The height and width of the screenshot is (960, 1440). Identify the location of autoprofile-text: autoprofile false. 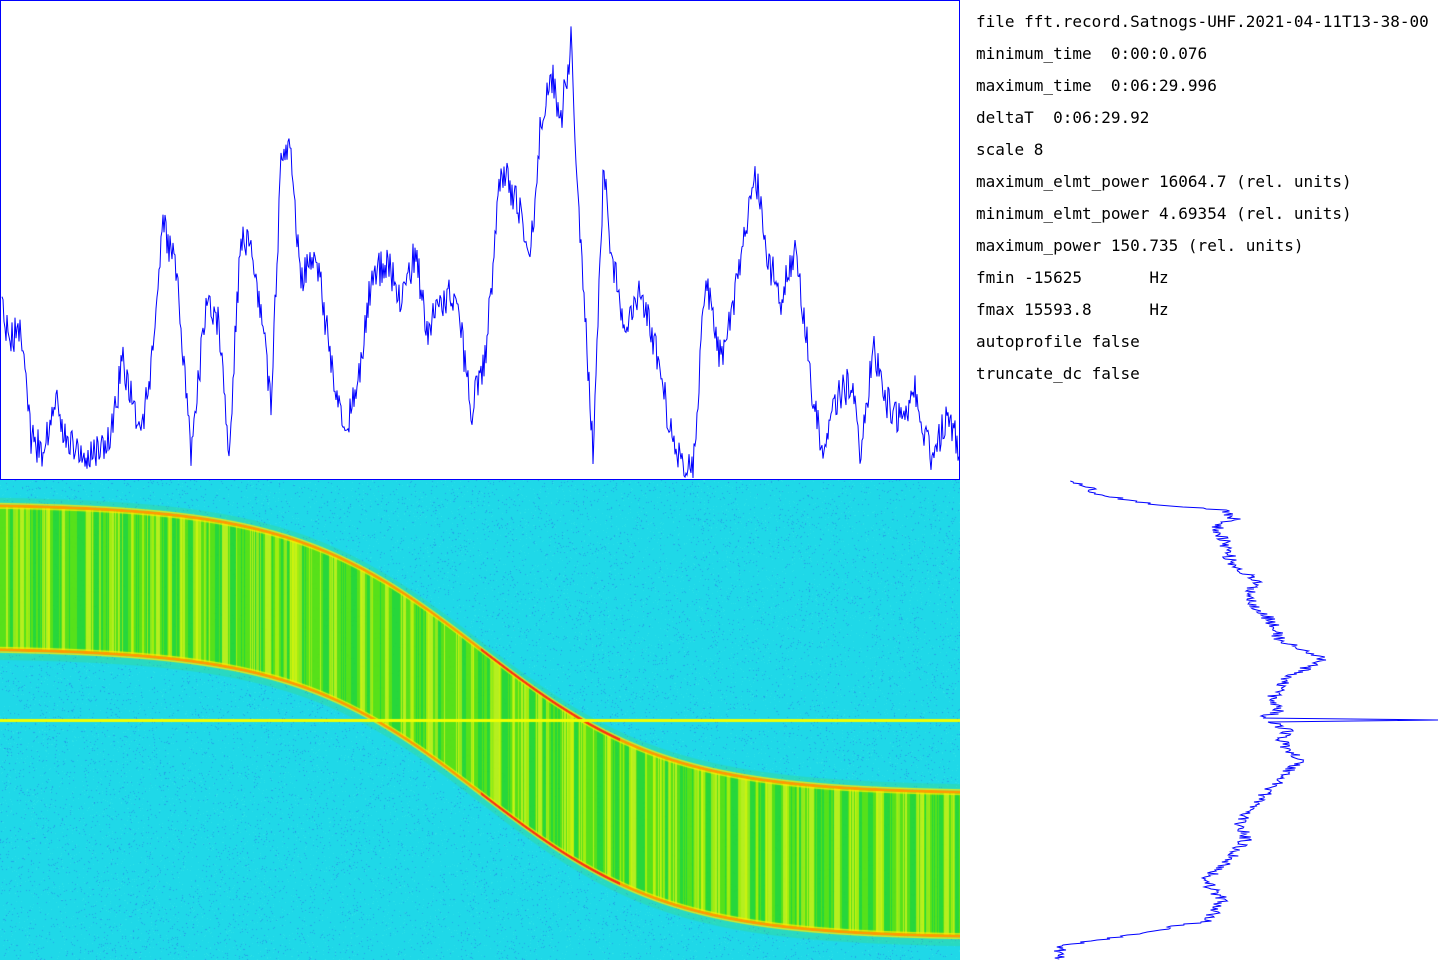
(1058, 341).